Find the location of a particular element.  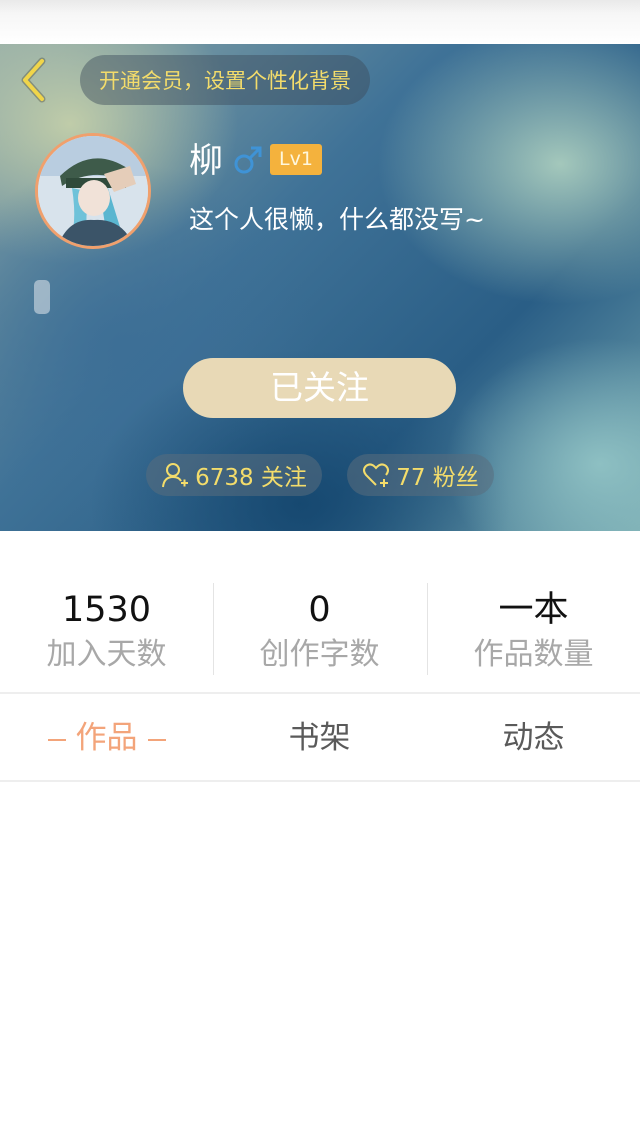

level-badge: Lv1 is located at coordinates (296, 159).